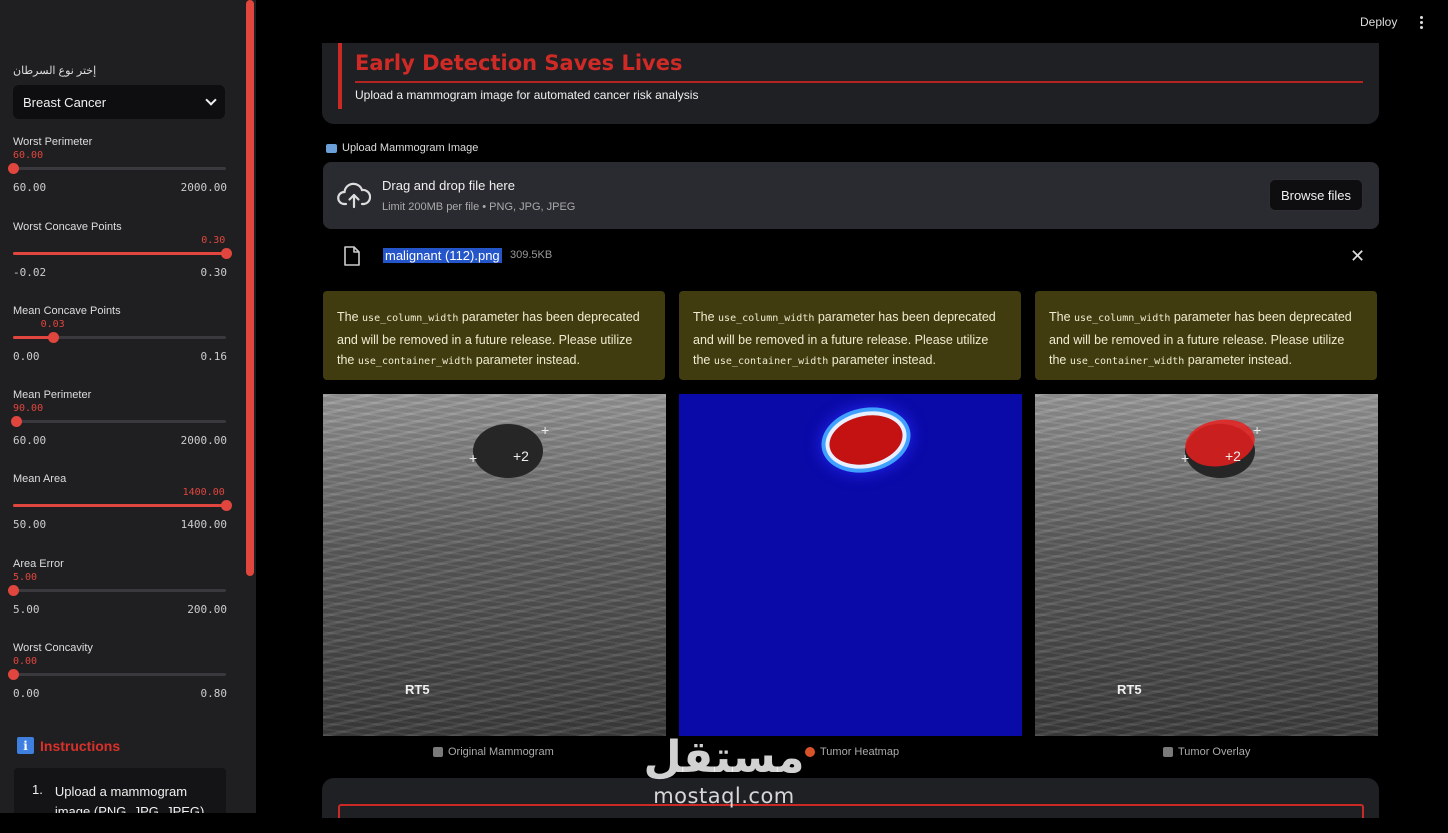  I want to click on watermark-arabic: مستقل, so click(724, 757).